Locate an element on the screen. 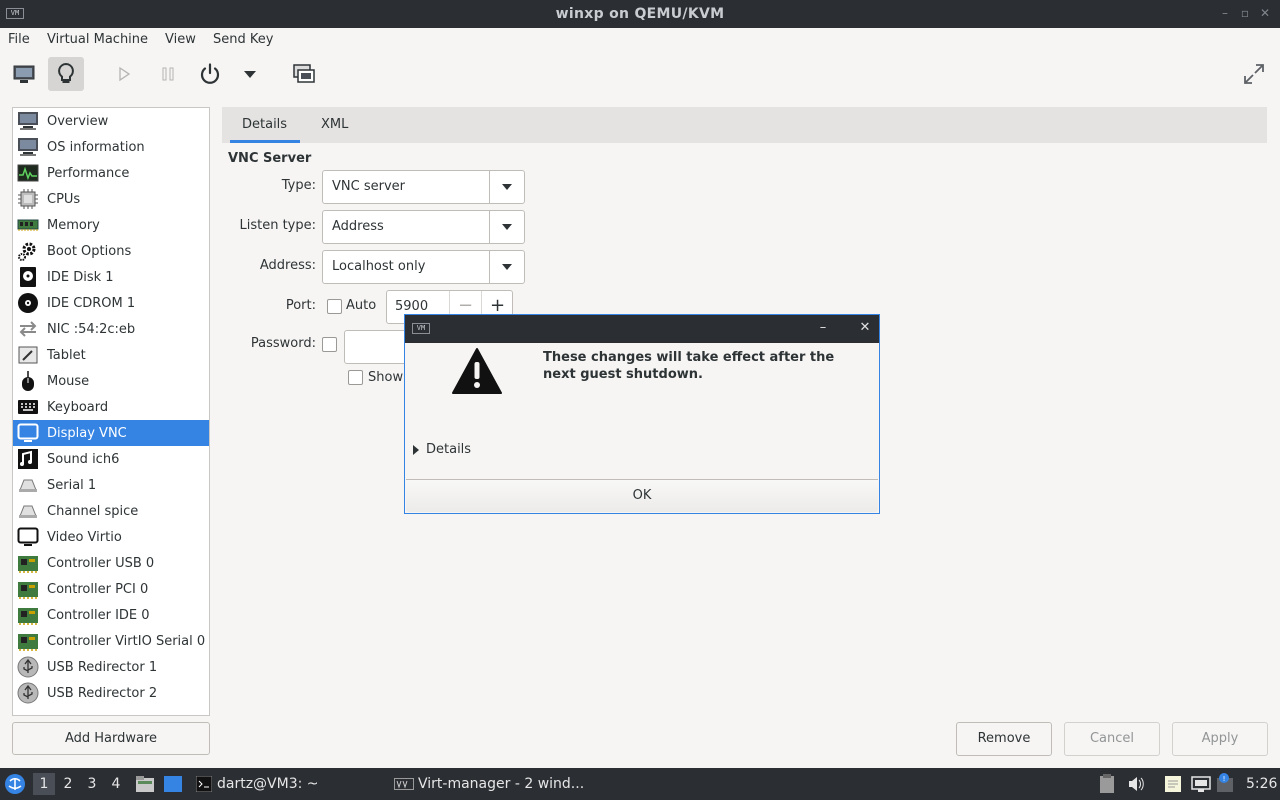  remove-button: Remove is located at coordinates (1004, 739).